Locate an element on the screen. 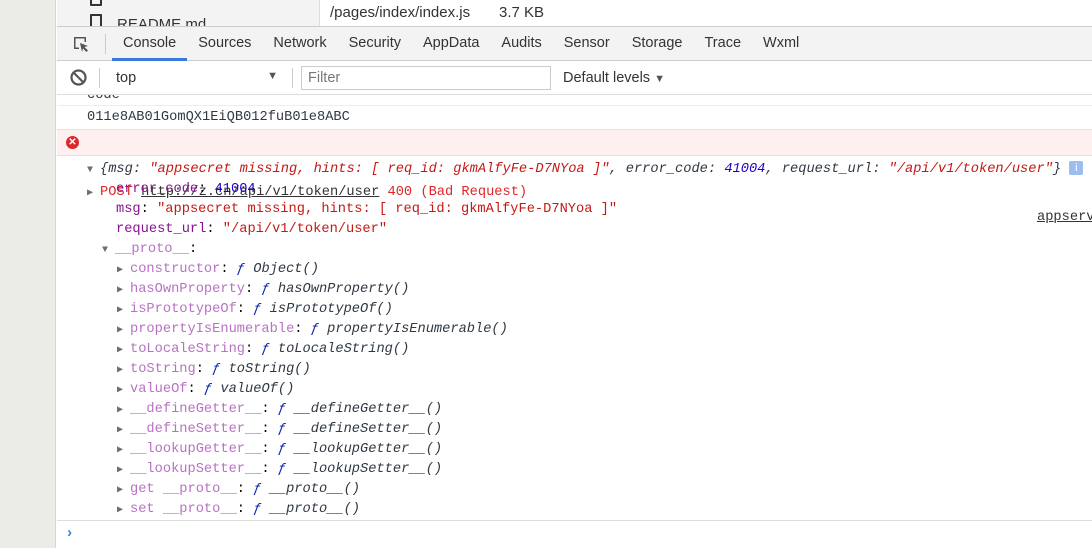 Image resolution: width=1092 pixels, height=548 pixels. inspect-element-button is located at coordinates (81, 44).